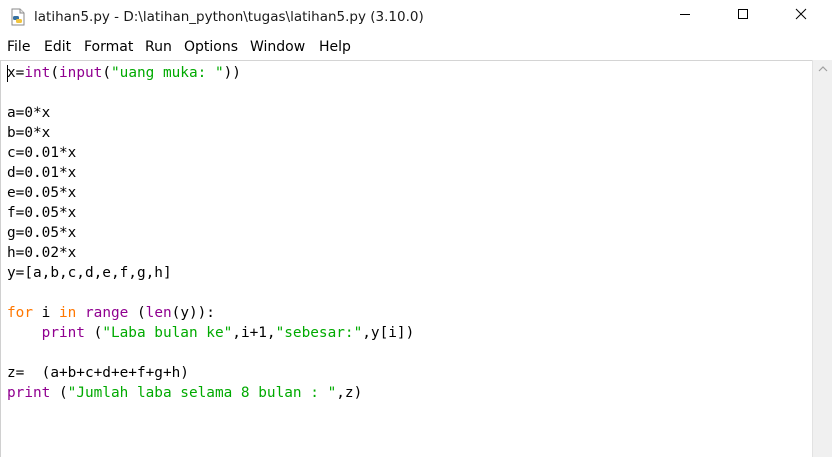 The width and height of the screenshot is (832, 457). I want to click on code-token-builtin: int, so click(37, 73).